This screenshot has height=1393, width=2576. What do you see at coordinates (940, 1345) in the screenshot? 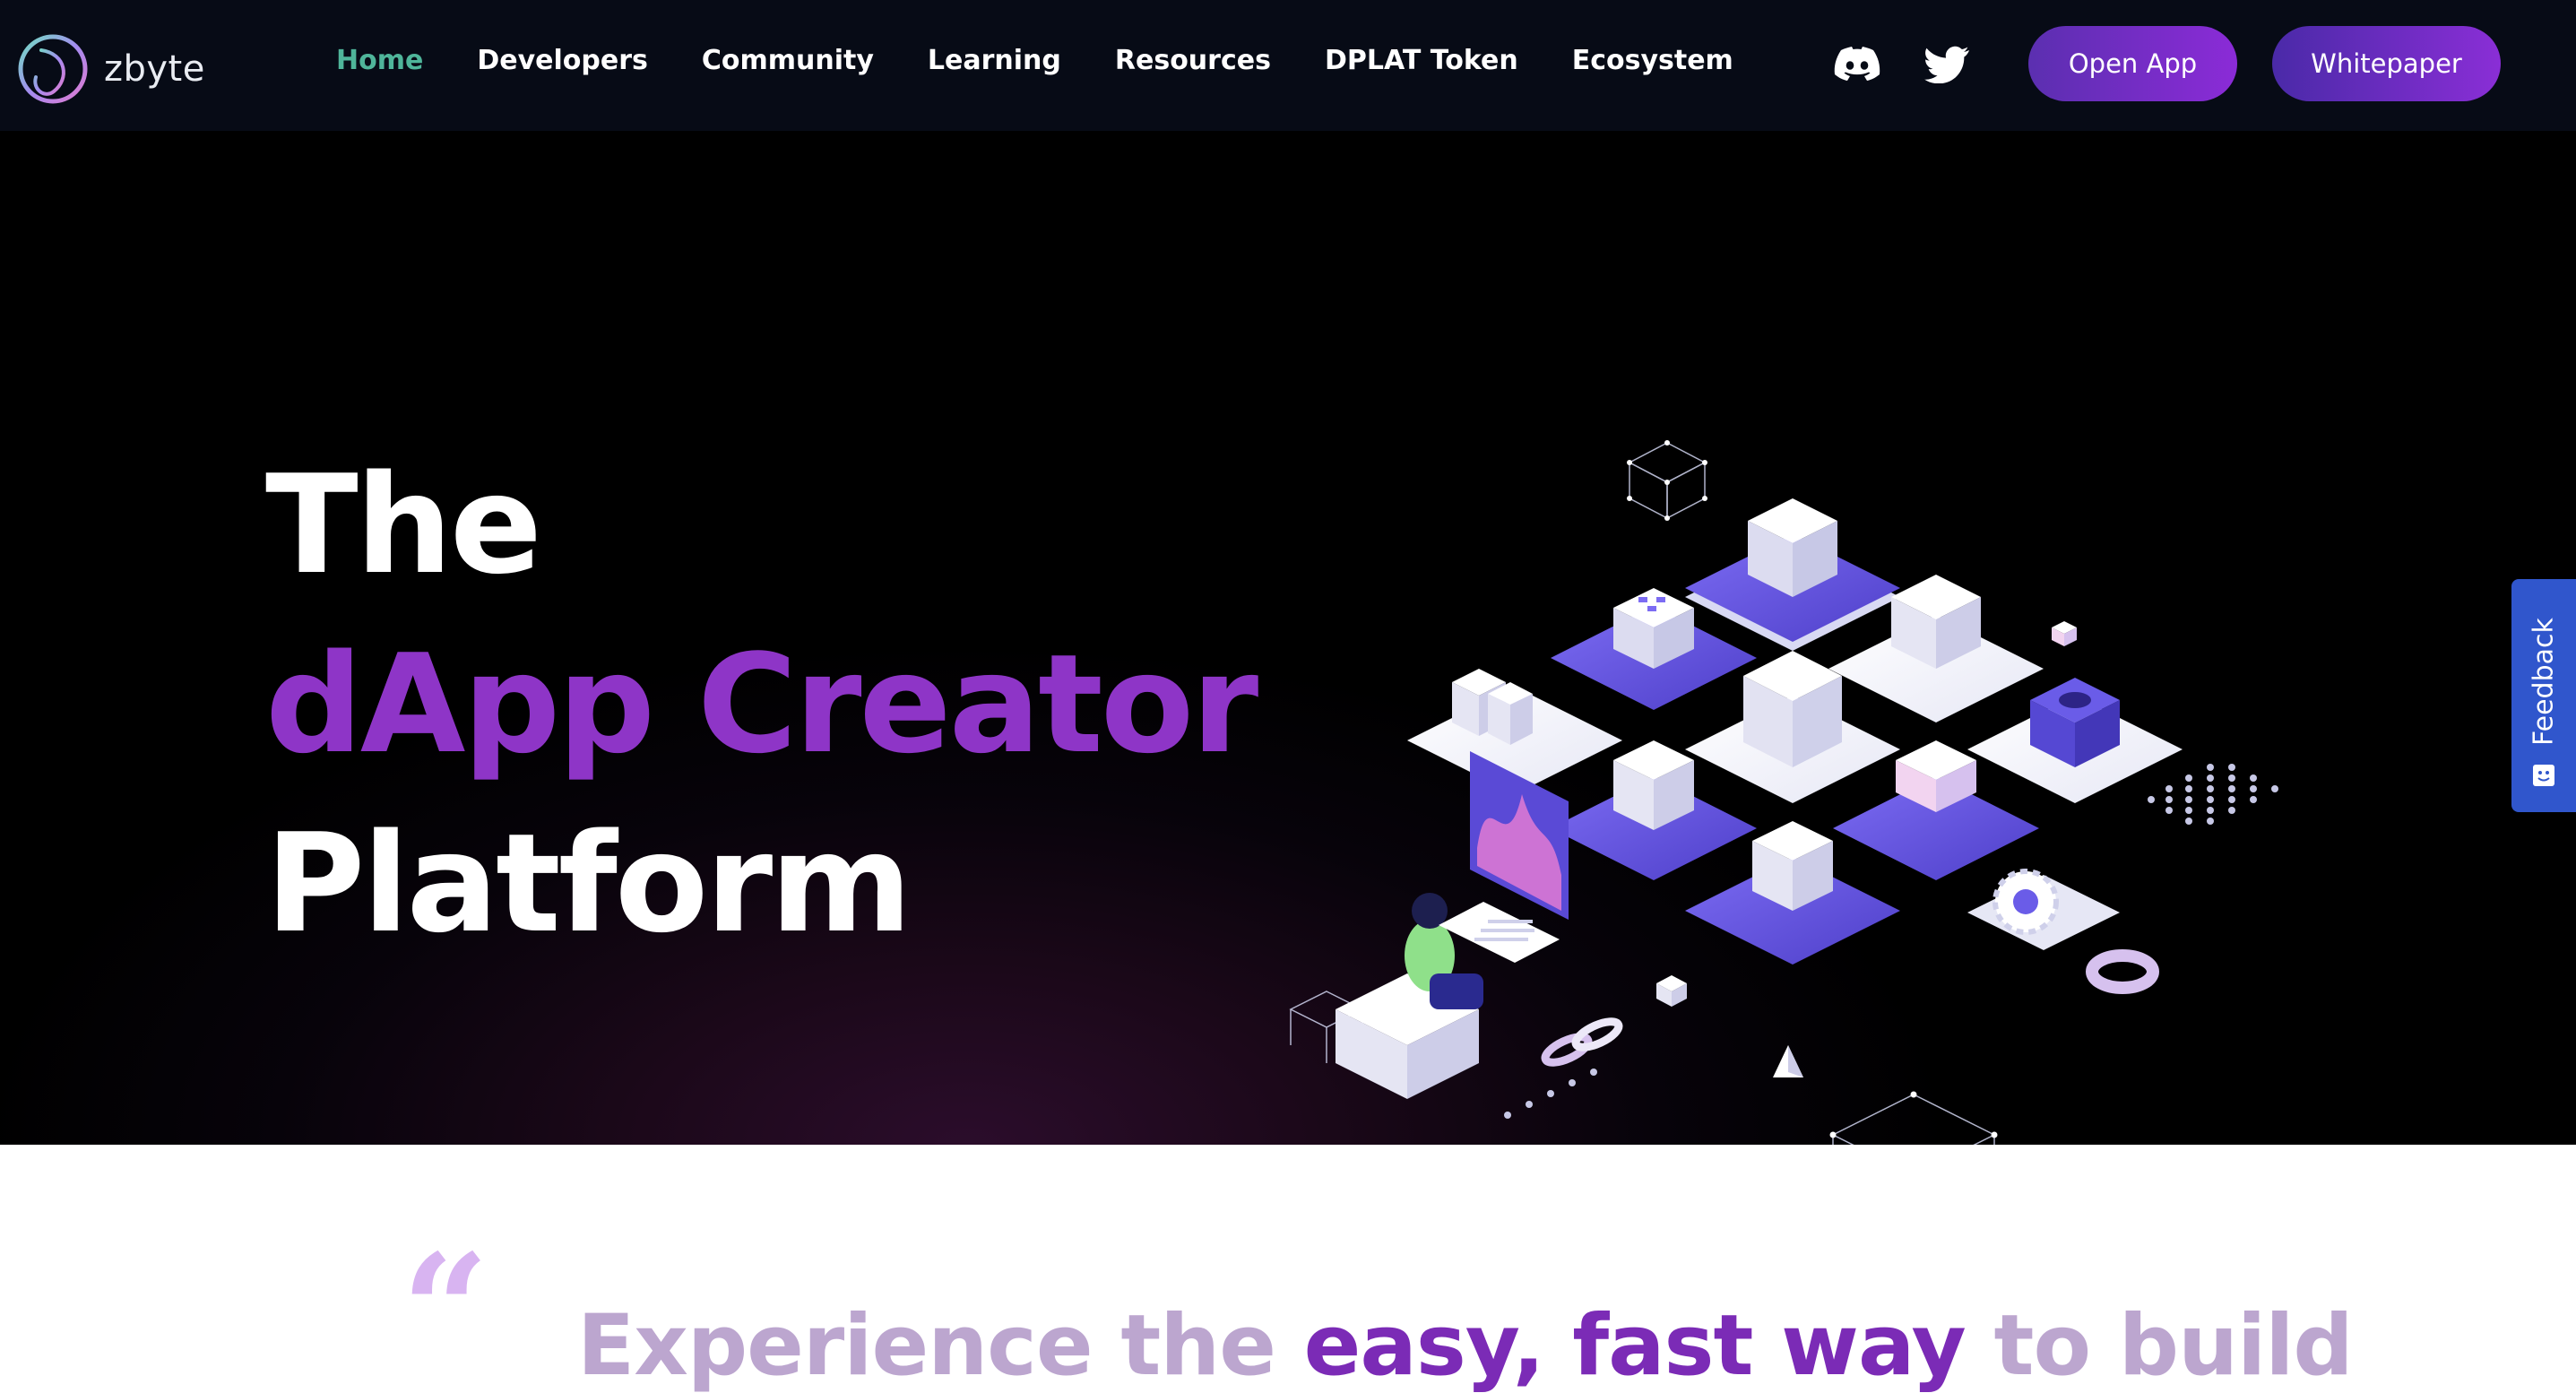
I see `tagline-part-1: Experience the` at bounding box center [940, 1345].